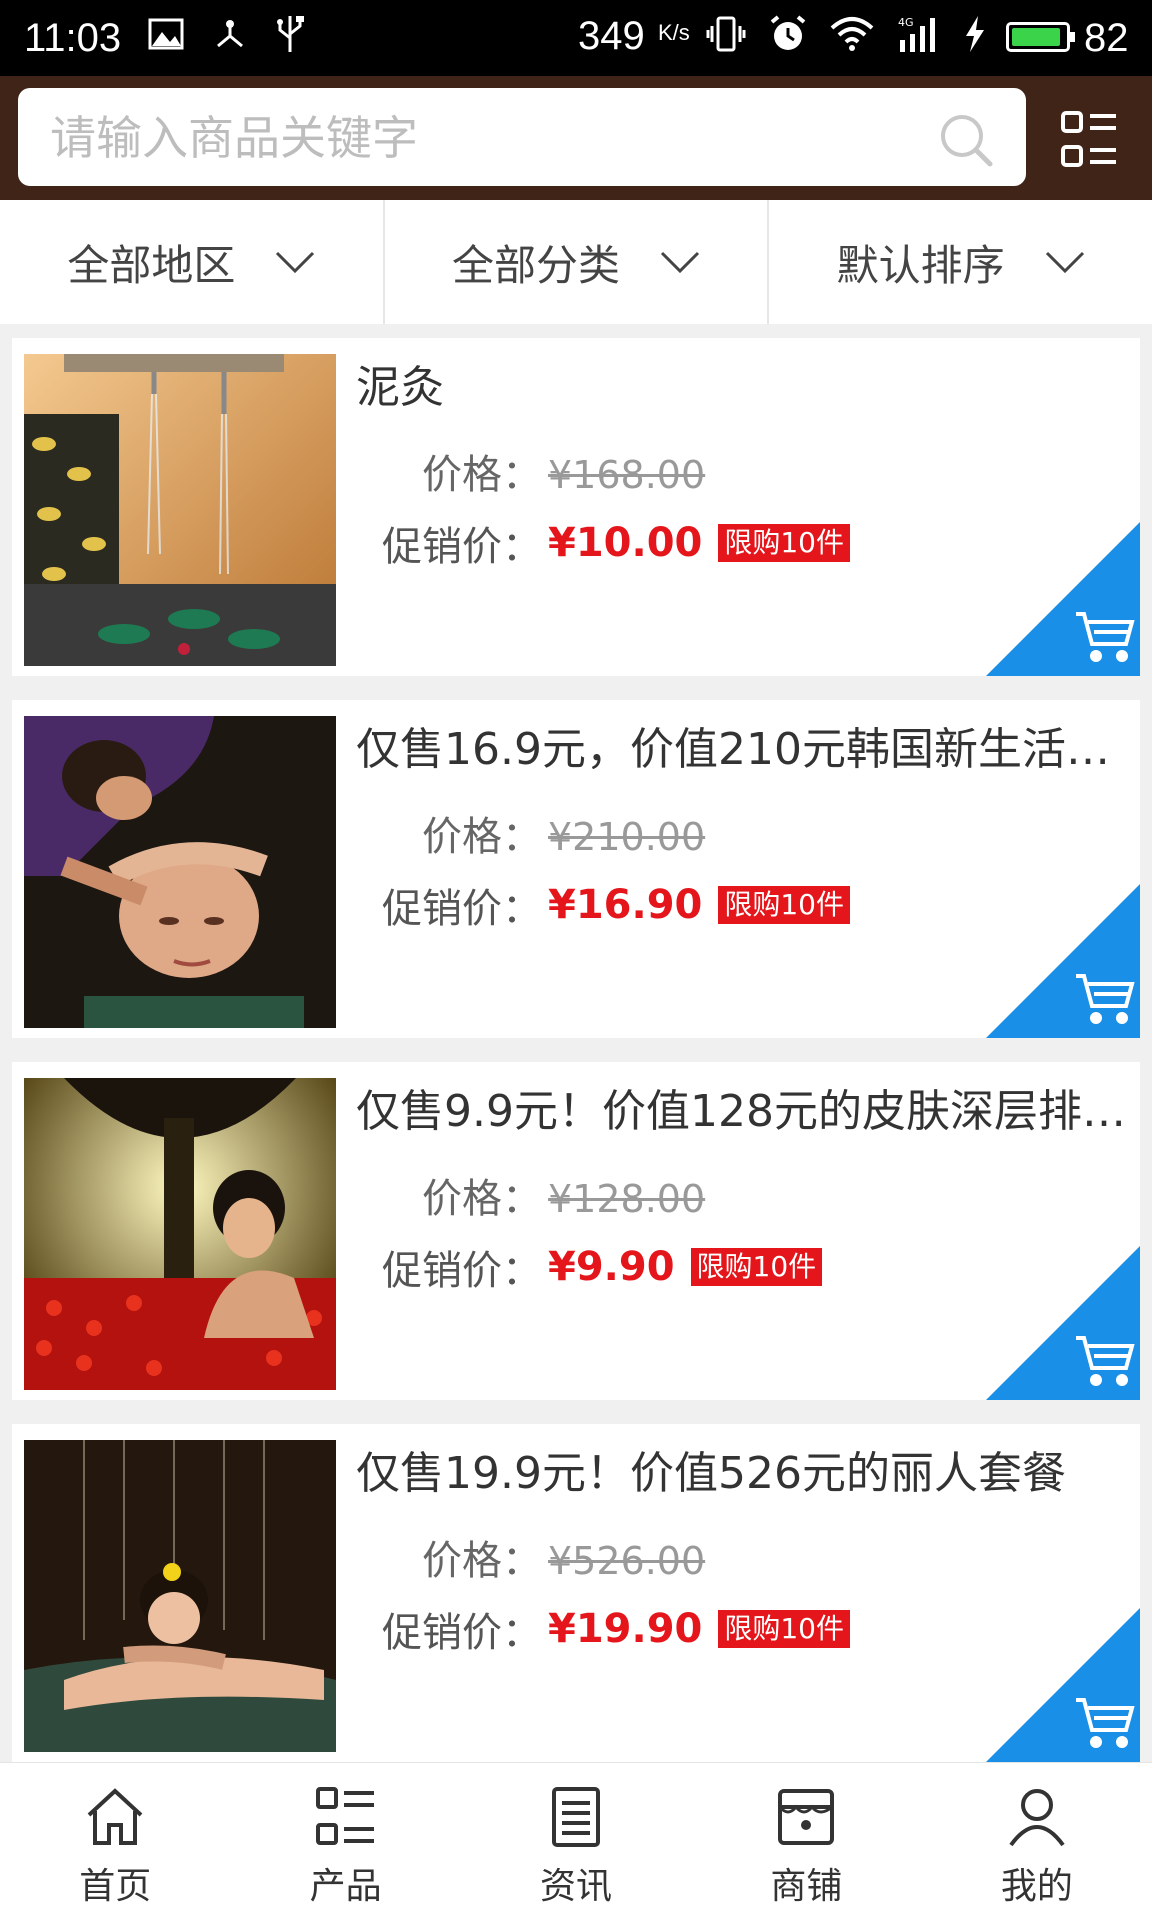 This screenshot has height=1921, width=1152. I want to click on product-image-mud-moxibustion, so click(180, 510).